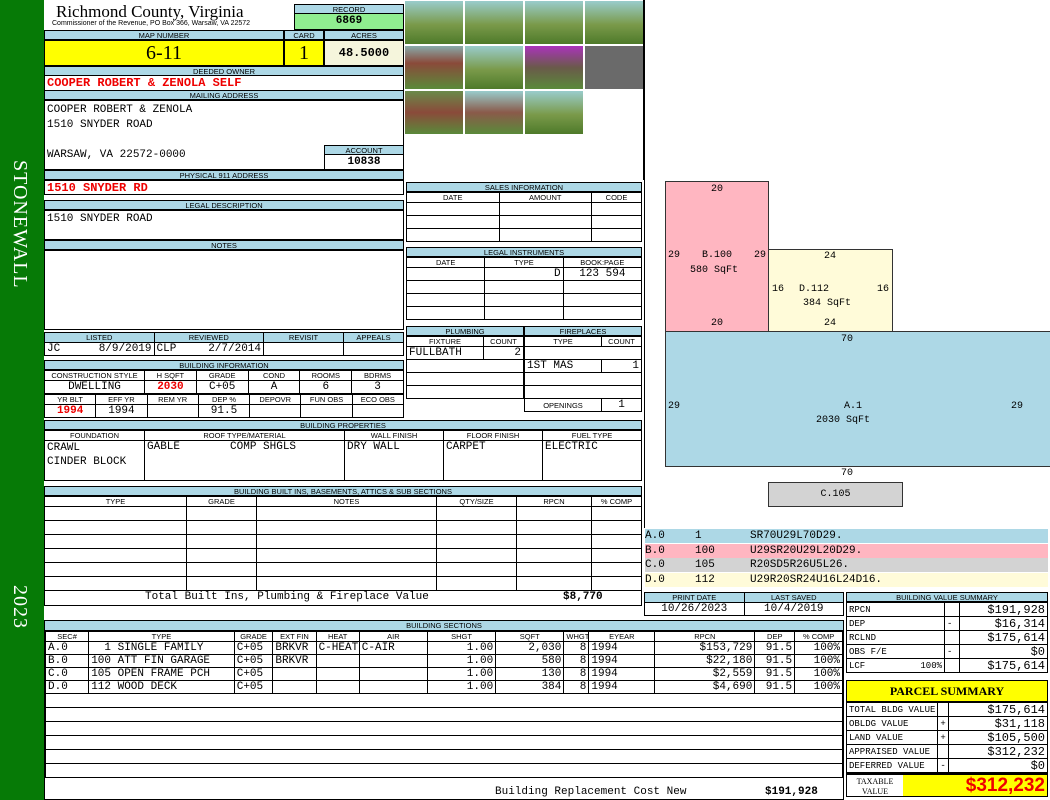 The width and height of the screenshot is (1050, 800). I want to click on properties-label: BUILDING PROPERTIES, so click(343, 425).